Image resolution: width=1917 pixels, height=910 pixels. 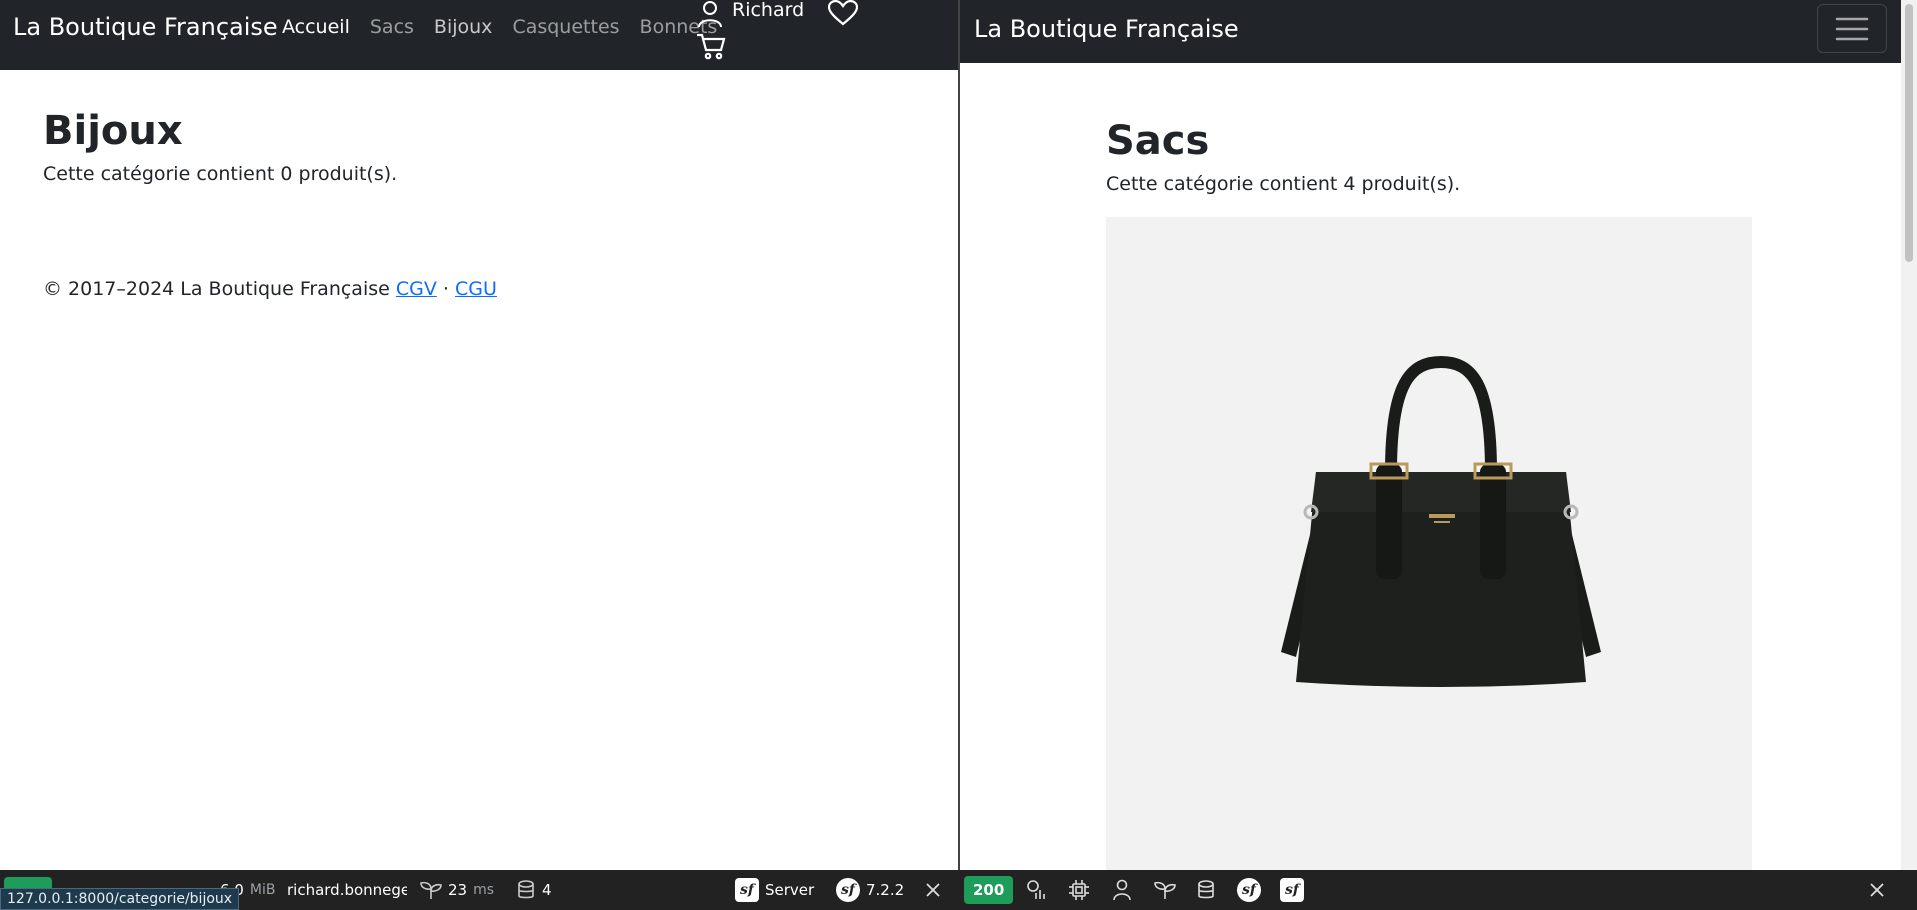 What do you see at coordinates (565, 27) in the screenshot?
I see `nav-link-casquettes: Casquettes` at bounding box center [565, 27].